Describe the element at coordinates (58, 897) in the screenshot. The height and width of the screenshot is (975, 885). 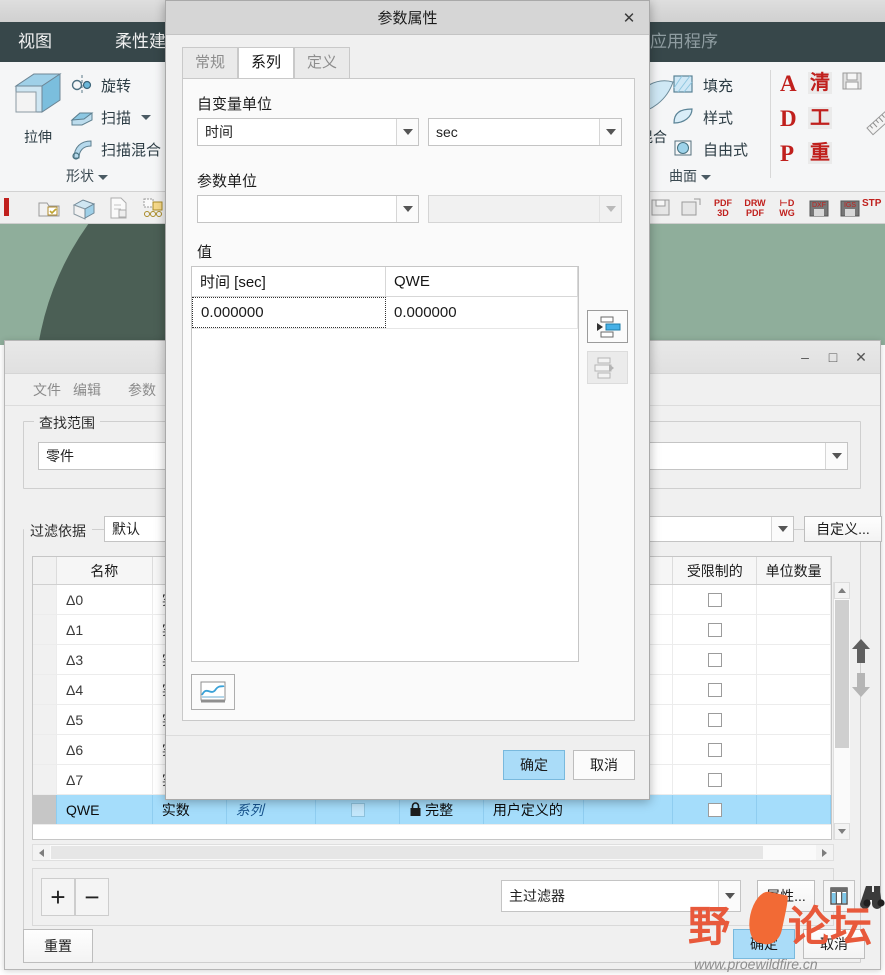
I see `add-parameter-button: +` at that location.